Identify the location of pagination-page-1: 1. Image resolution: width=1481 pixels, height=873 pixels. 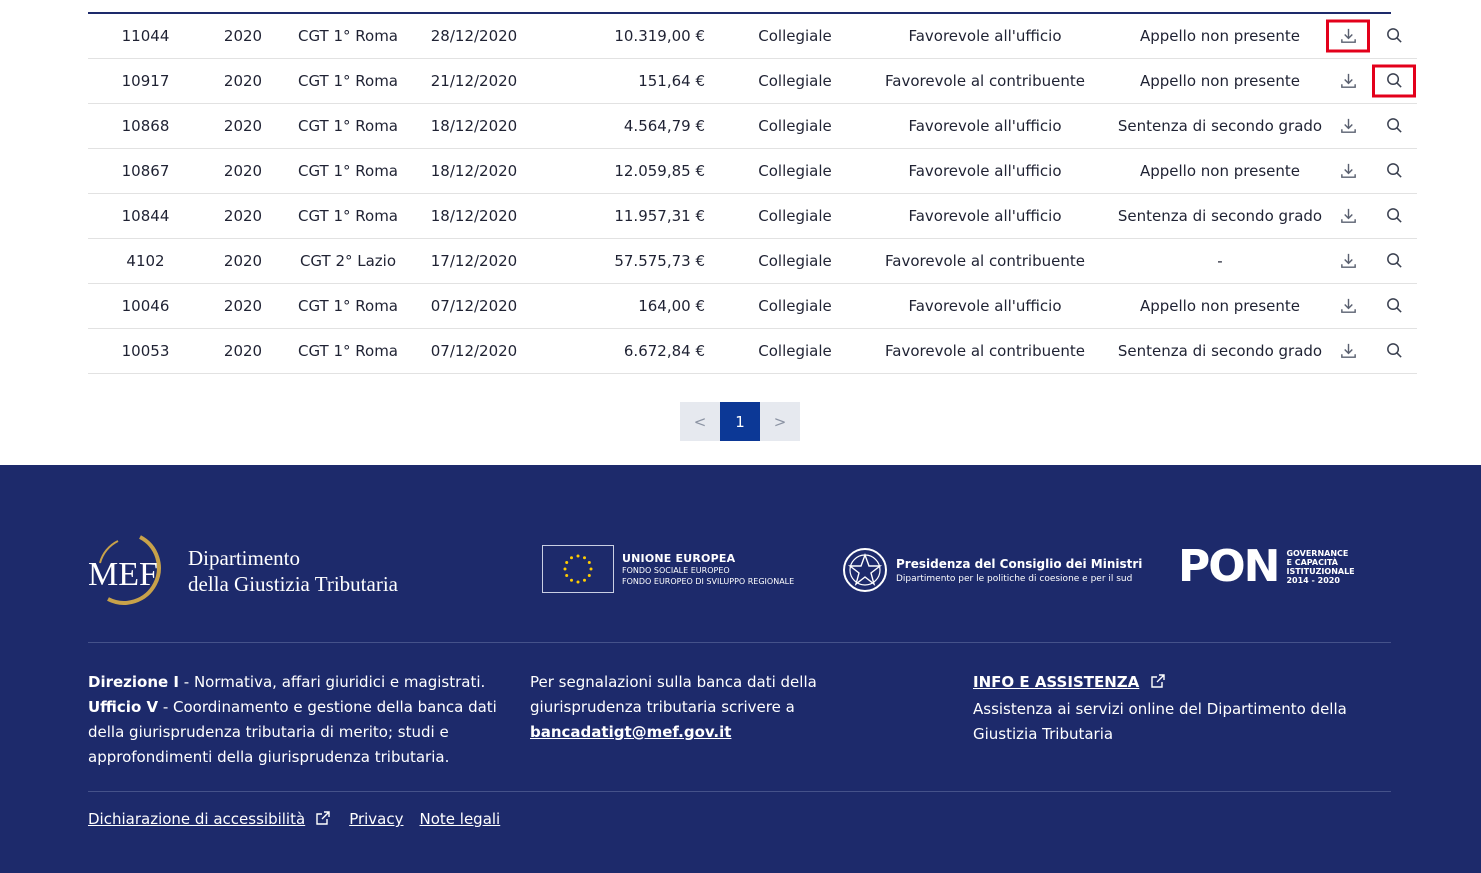
(740, 421).